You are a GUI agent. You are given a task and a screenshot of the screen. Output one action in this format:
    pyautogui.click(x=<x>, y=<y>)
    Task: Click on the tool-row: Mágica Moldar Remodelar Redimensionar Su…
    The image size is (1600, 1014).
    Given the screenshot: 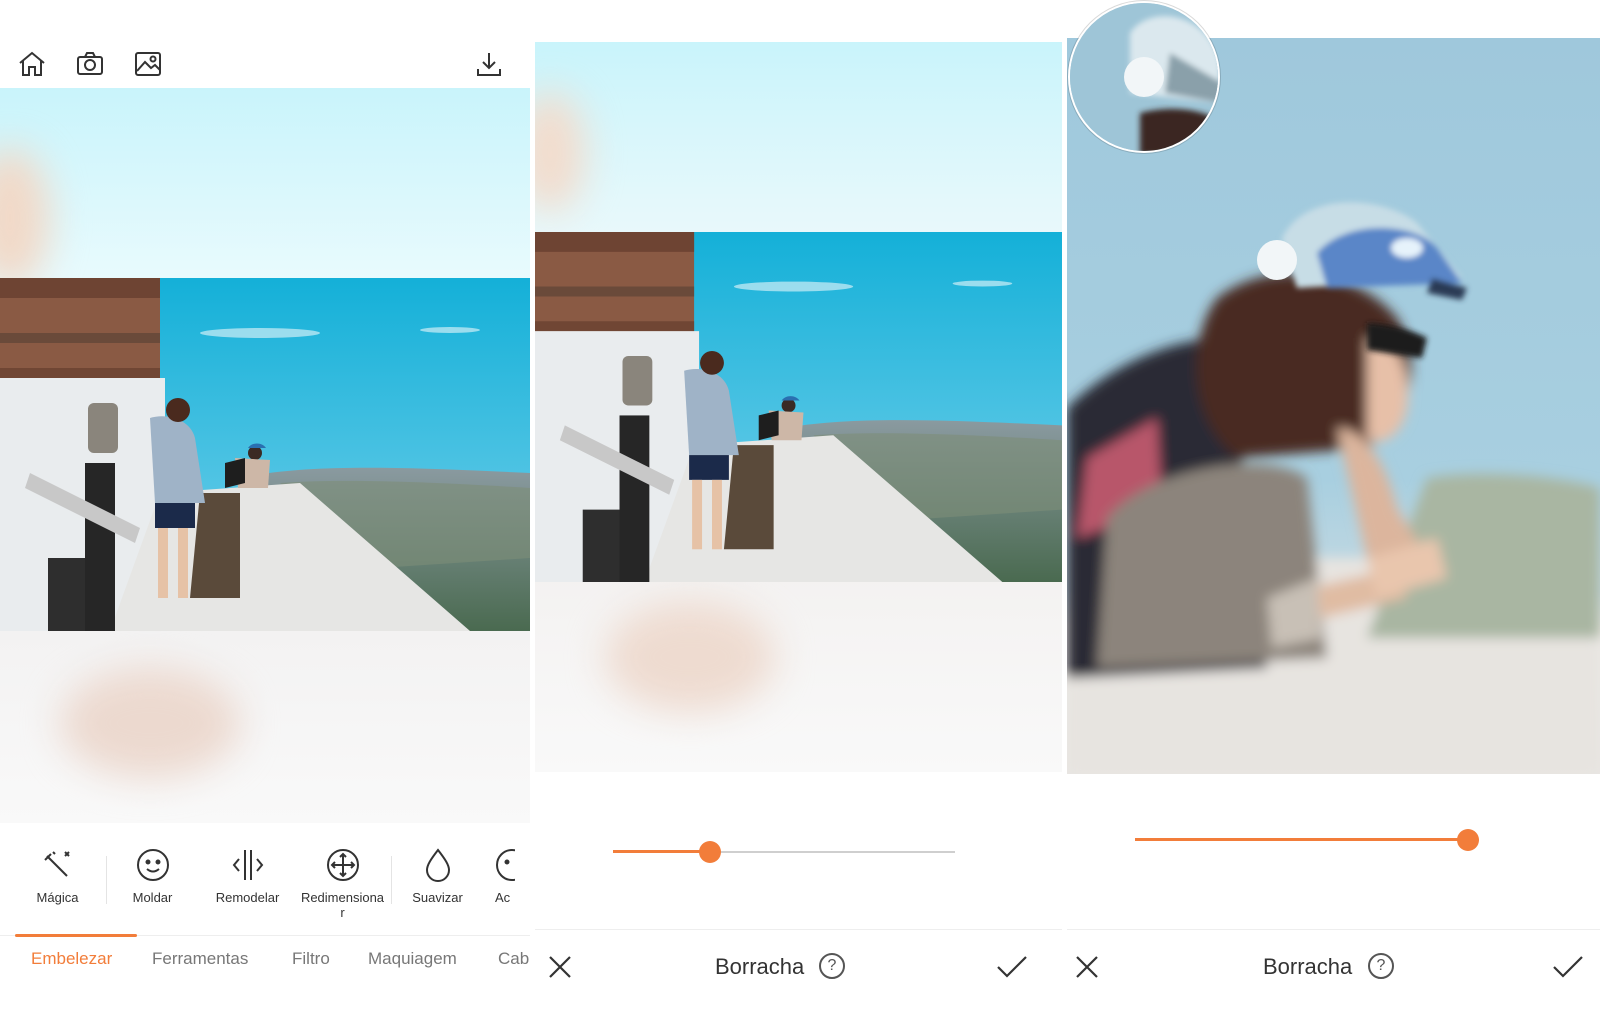 What is the action you would take?
    pyautogui.click(x=262, y=886)
    